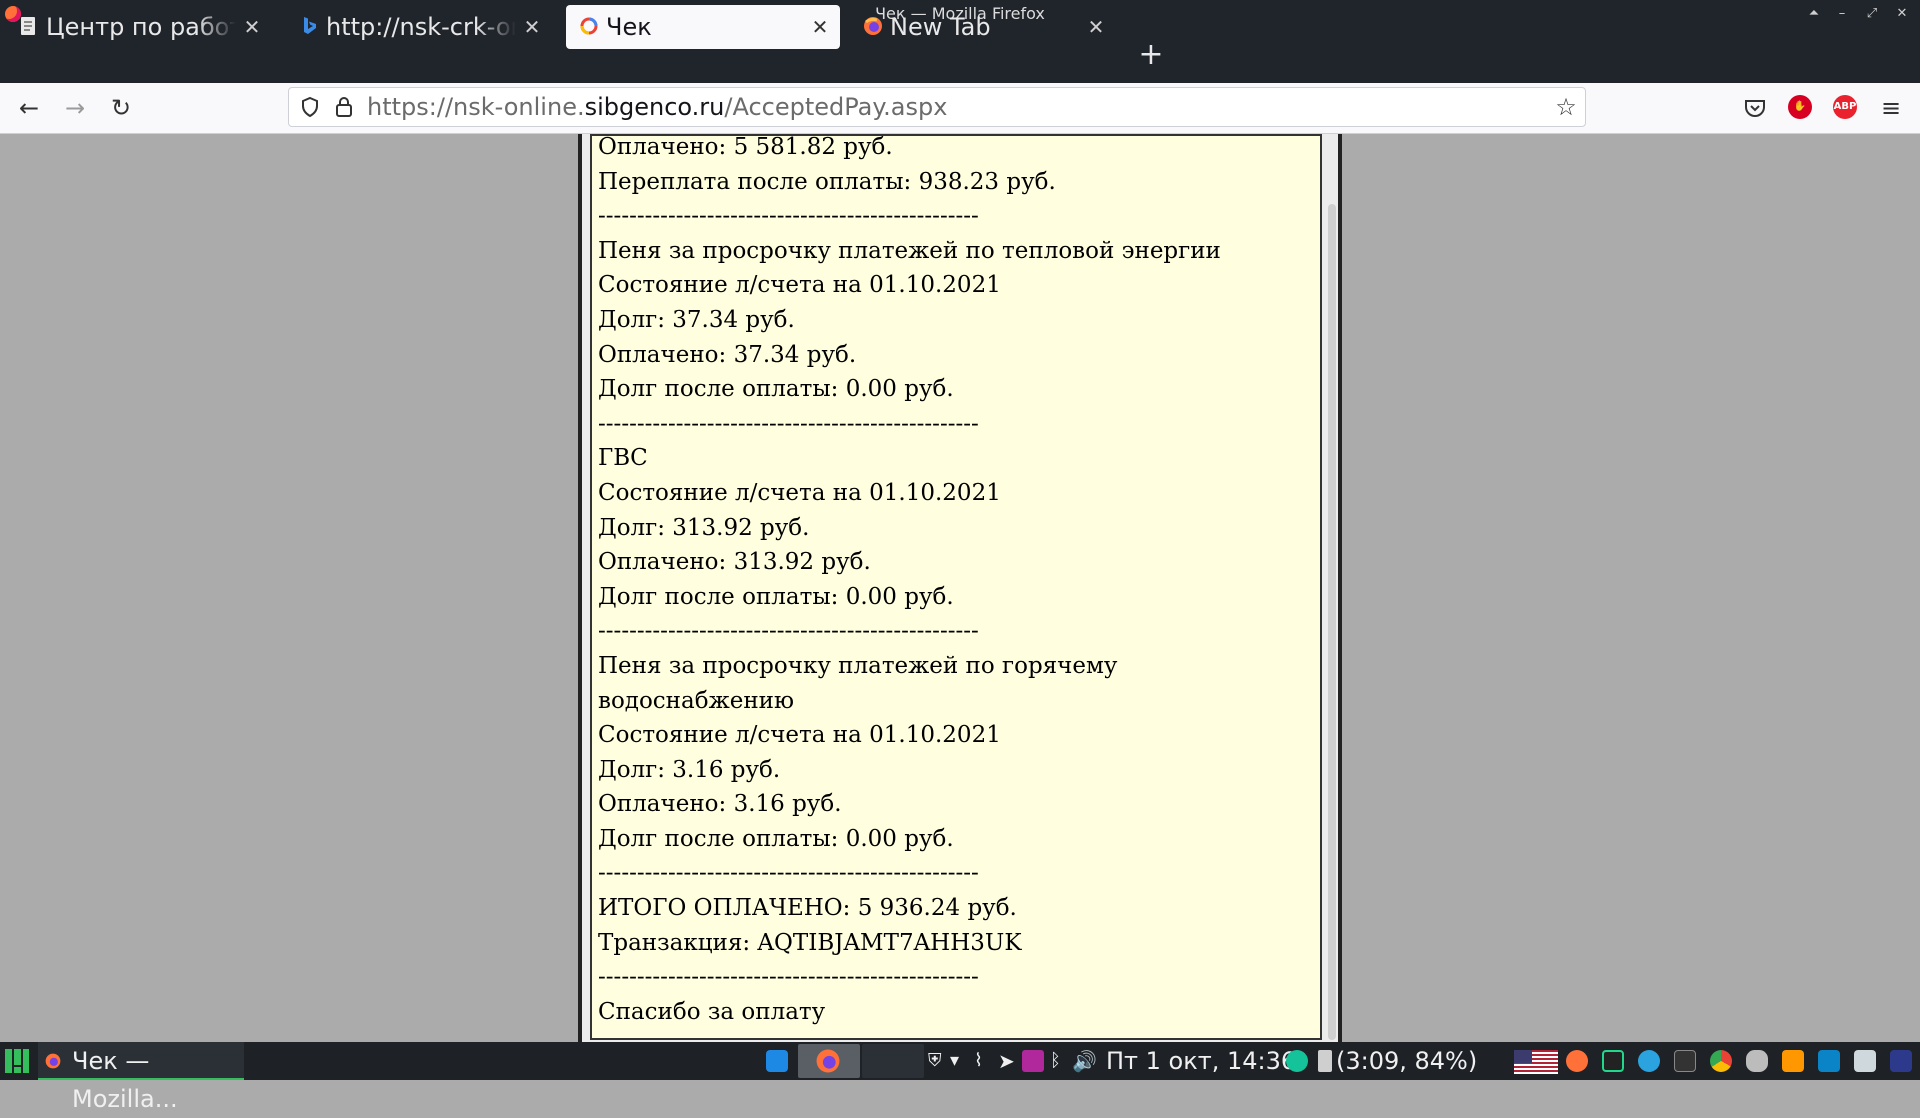 This screenshot has height=1118, width=1920. What do you see at coordinates (1536, 1062) in the screenshot?
I see `us-flag-icon` at bounding box center [1536, 1062].